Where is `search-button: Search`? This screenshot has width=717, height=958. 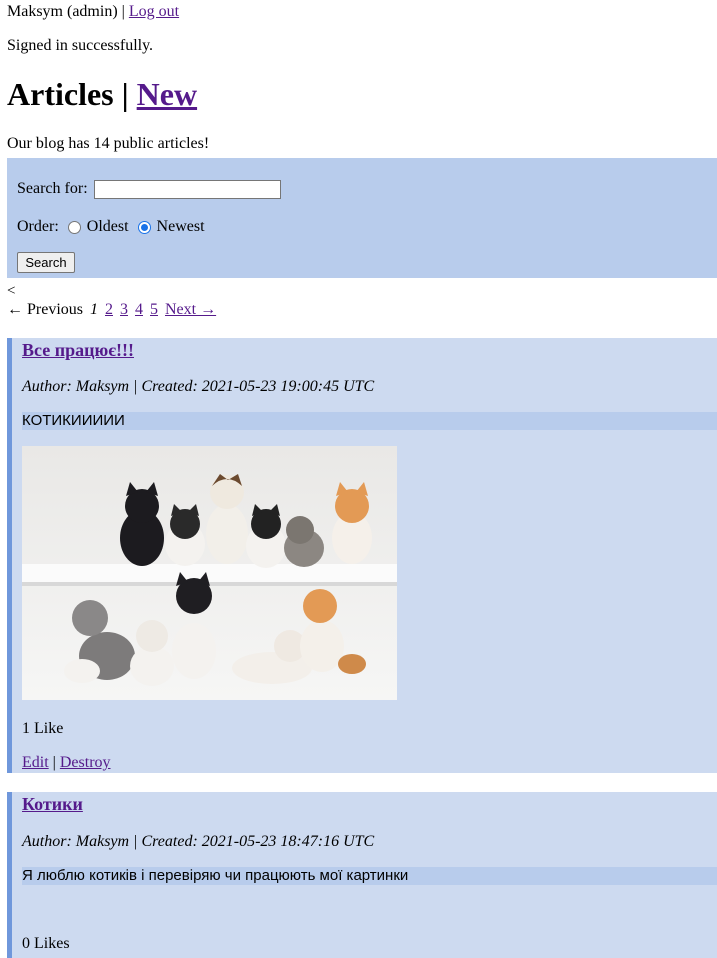
search-button: Search is located at coordinates (46, 262).